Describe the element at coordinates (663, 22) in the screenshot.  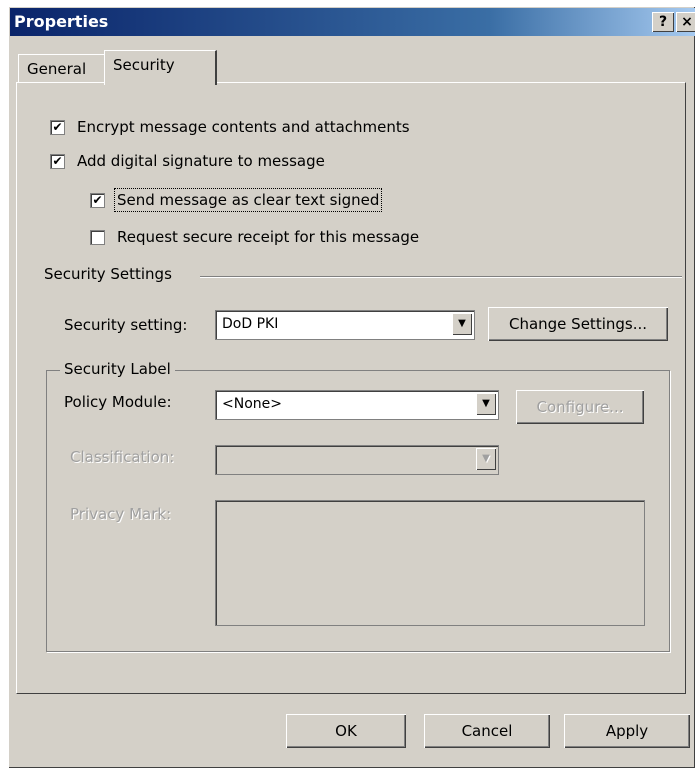
I see `help-button: ?` at that location.